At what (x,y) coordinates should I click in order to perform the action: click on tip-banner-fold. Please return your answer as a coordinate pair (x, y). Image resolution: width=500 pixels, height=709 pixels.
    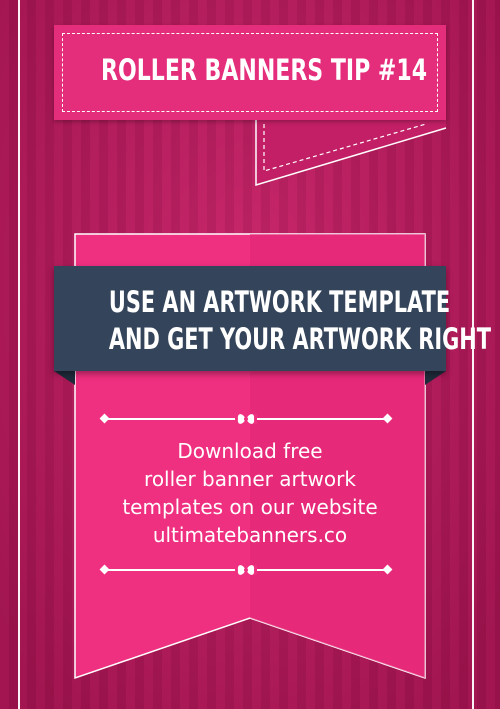
    Looking at the image, I should click on (351, 151).